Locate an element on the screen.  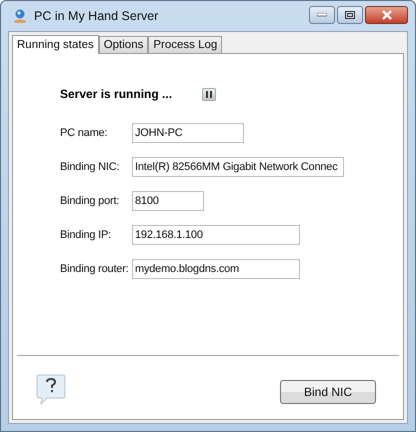
app-icon is located at coordinates (20, 16).